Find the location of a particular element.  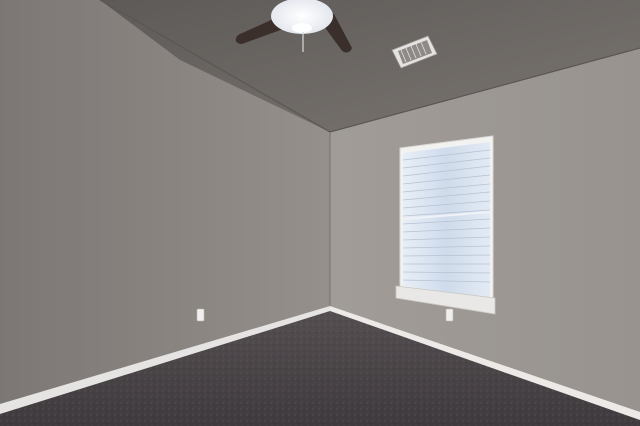

window is located at coordinates (445, 225).